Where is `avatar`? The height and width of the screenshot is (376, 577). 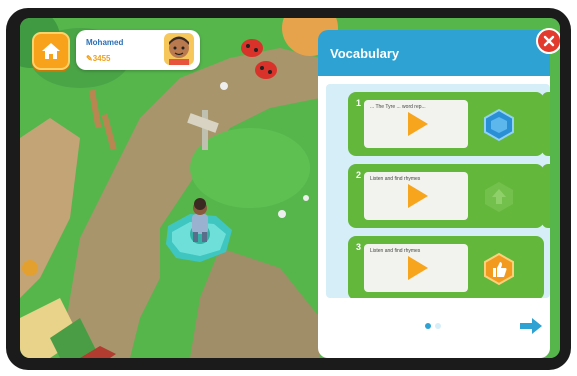 avatar is located at coordinates (179, 49).